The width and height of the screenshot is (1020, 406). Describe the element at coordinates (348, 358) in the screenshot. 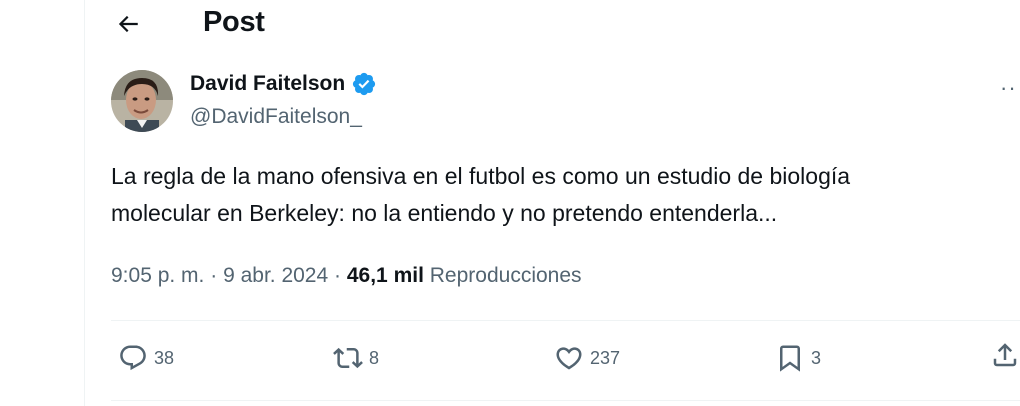

I see `repost-icon` at that location.